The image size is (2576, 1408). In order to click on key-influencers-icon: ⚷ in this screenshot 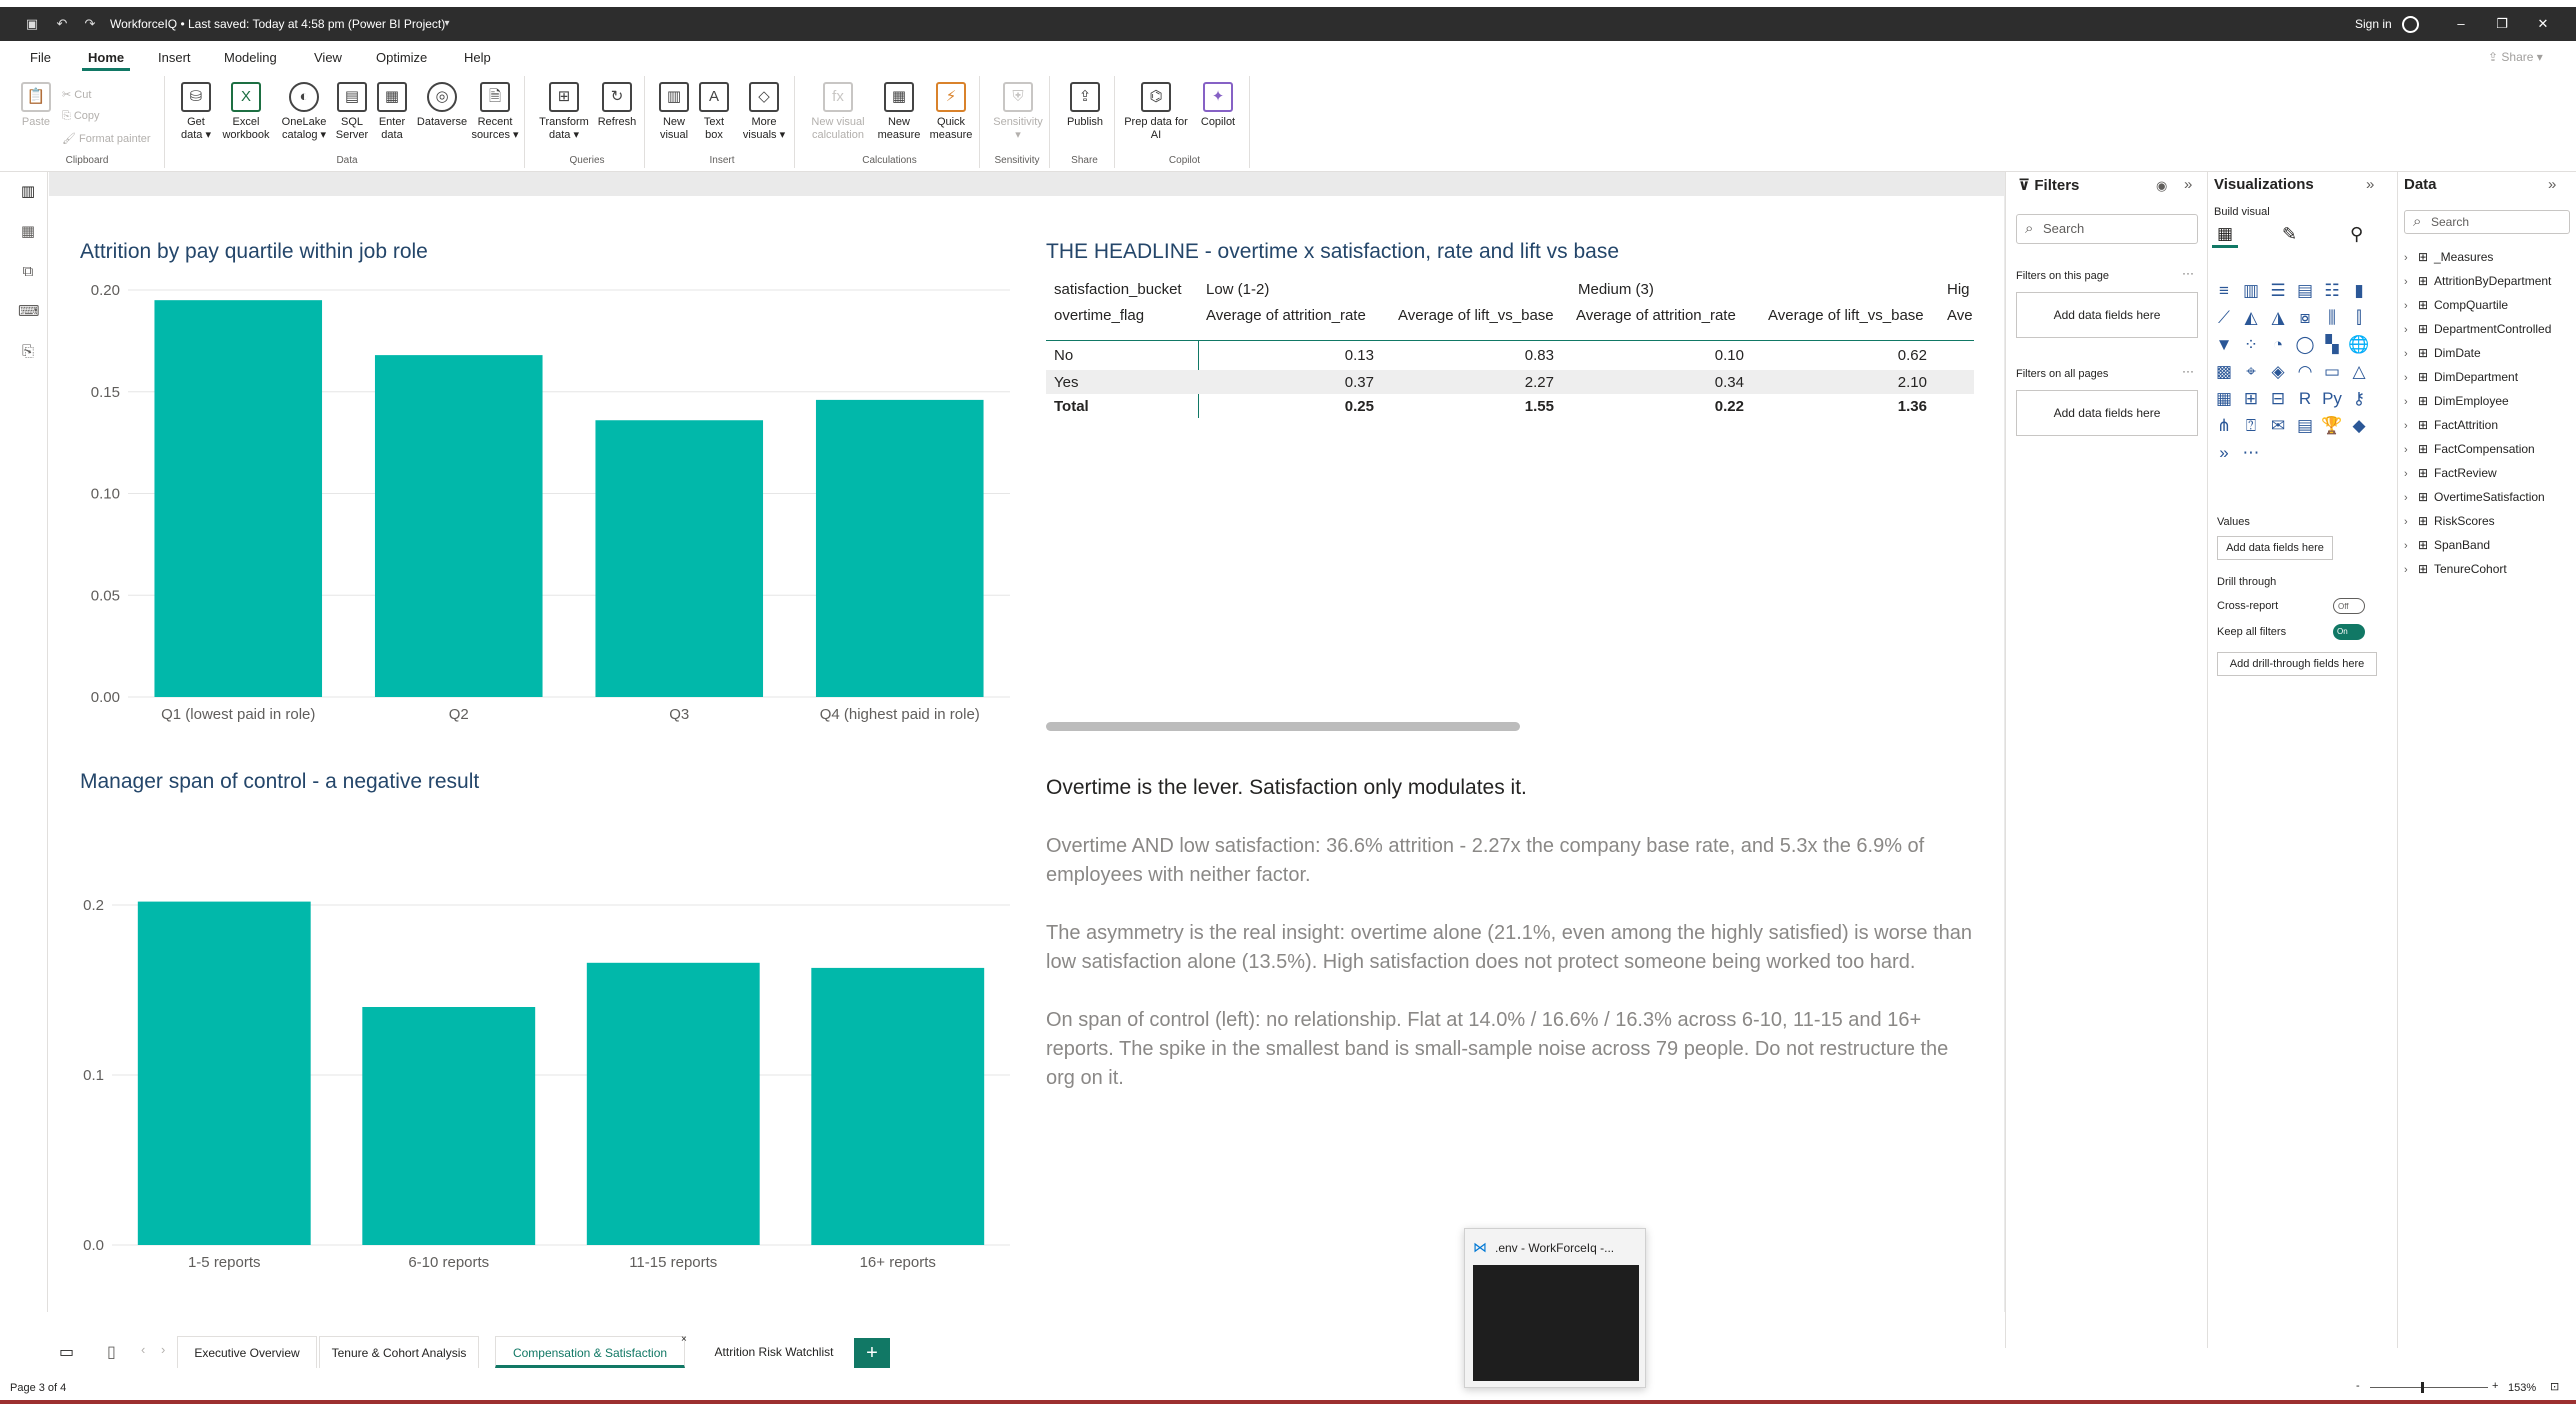, I will do `click(2359, 399)`.